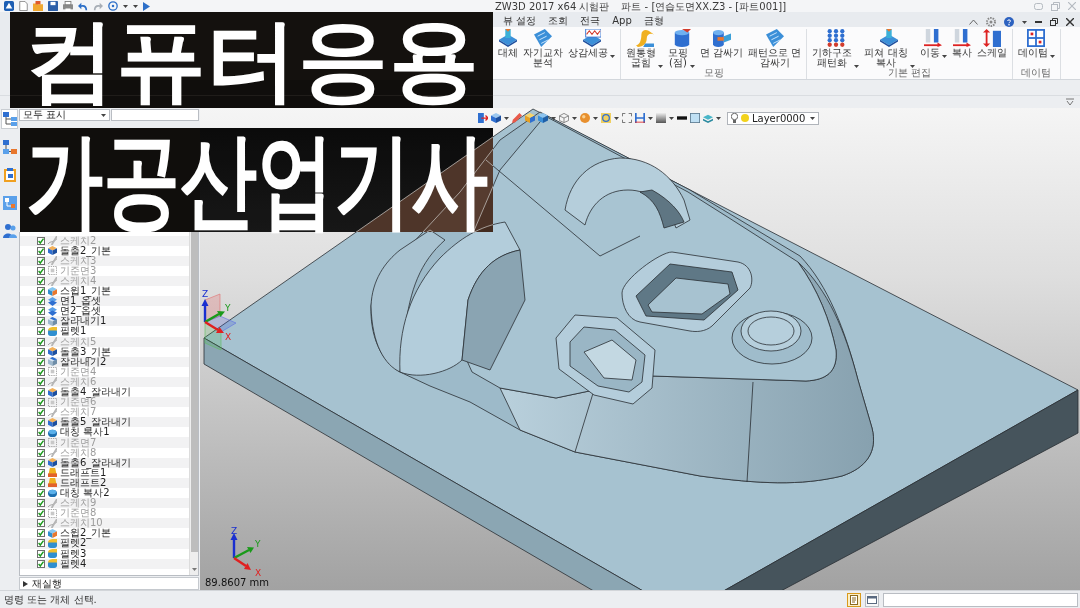 This screenshot has height=608, width=1080. What do you see at coordinates (708, 118) in the screenshot?
I see `layers-icon` at bounding box center [708, 118].